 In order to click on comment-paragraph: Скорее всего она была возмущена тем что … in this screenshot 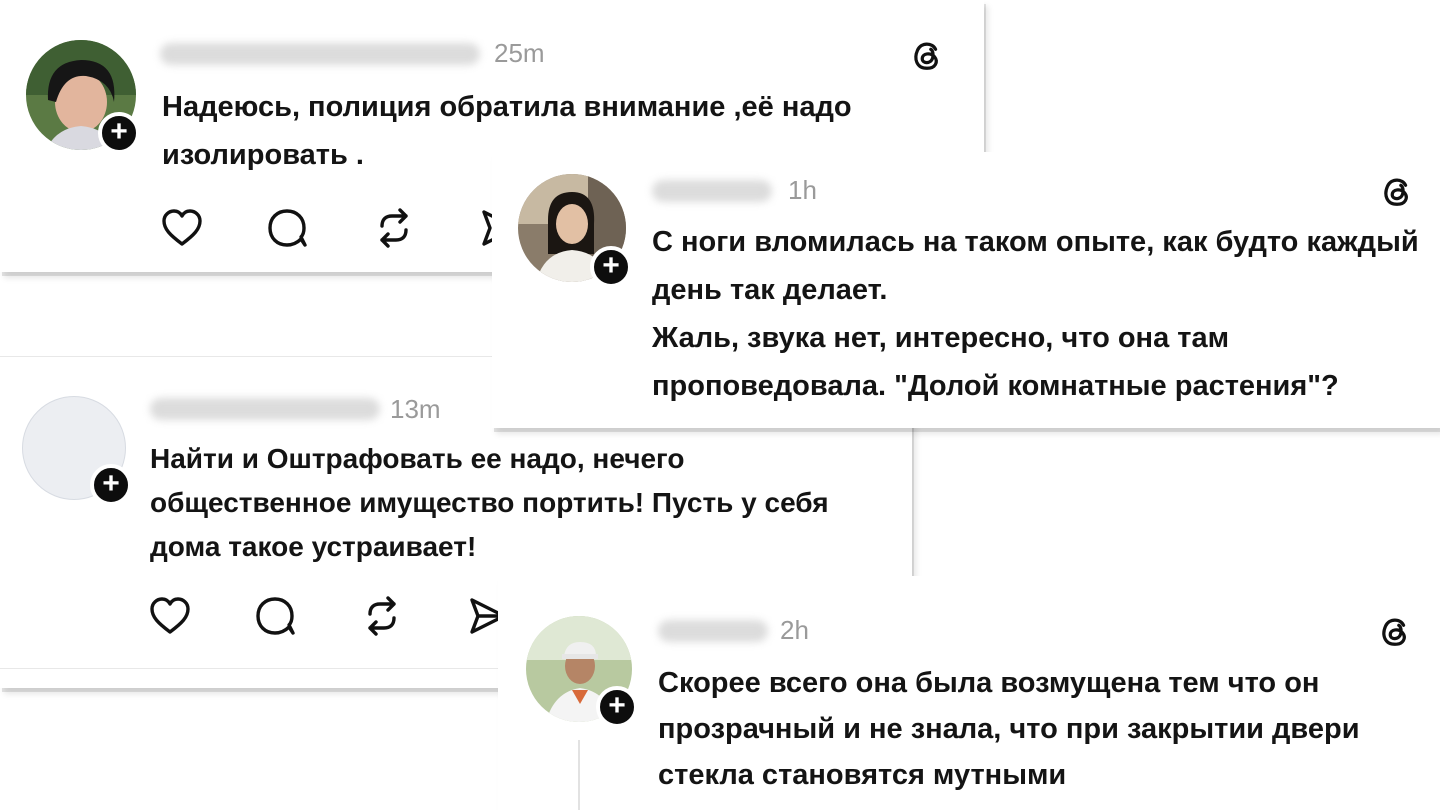, I will do `click(1009, 729)`.